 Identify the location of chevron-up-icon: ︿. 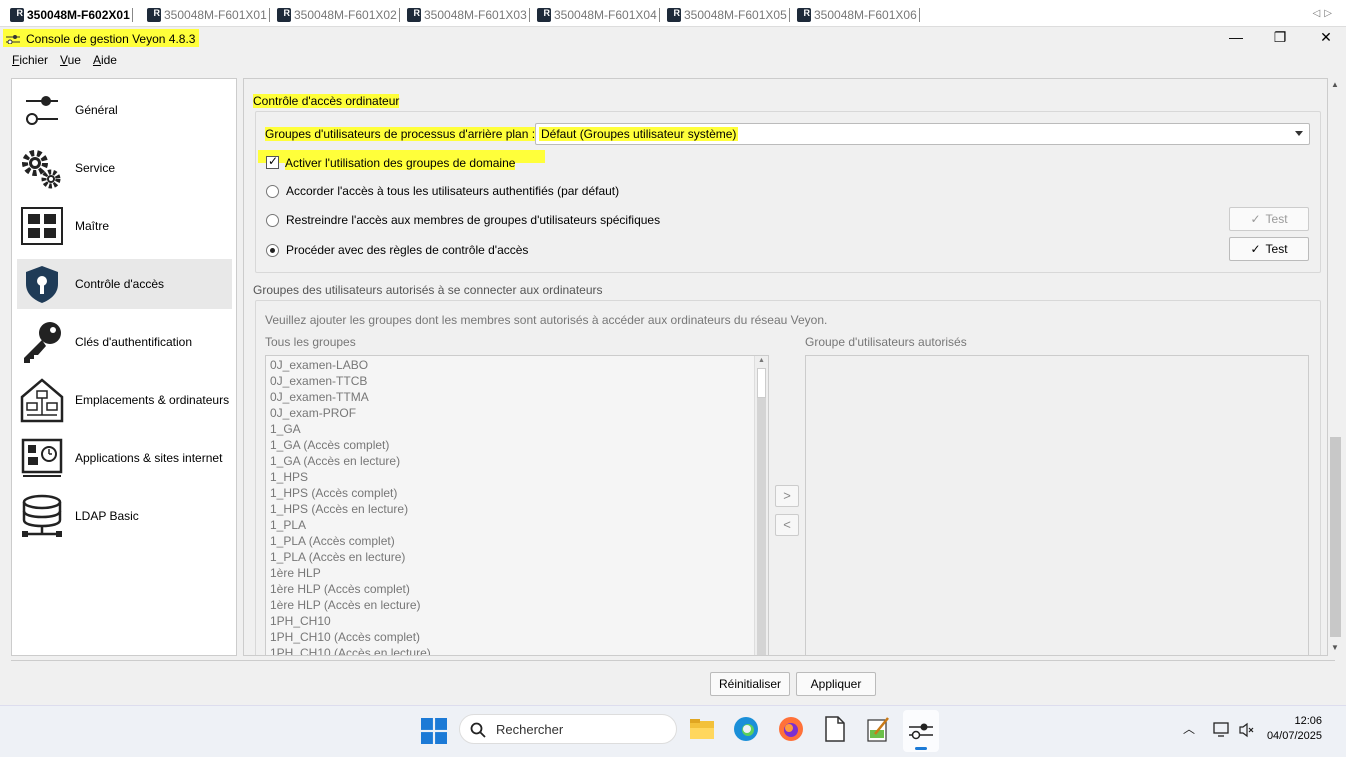
(1189, 728).